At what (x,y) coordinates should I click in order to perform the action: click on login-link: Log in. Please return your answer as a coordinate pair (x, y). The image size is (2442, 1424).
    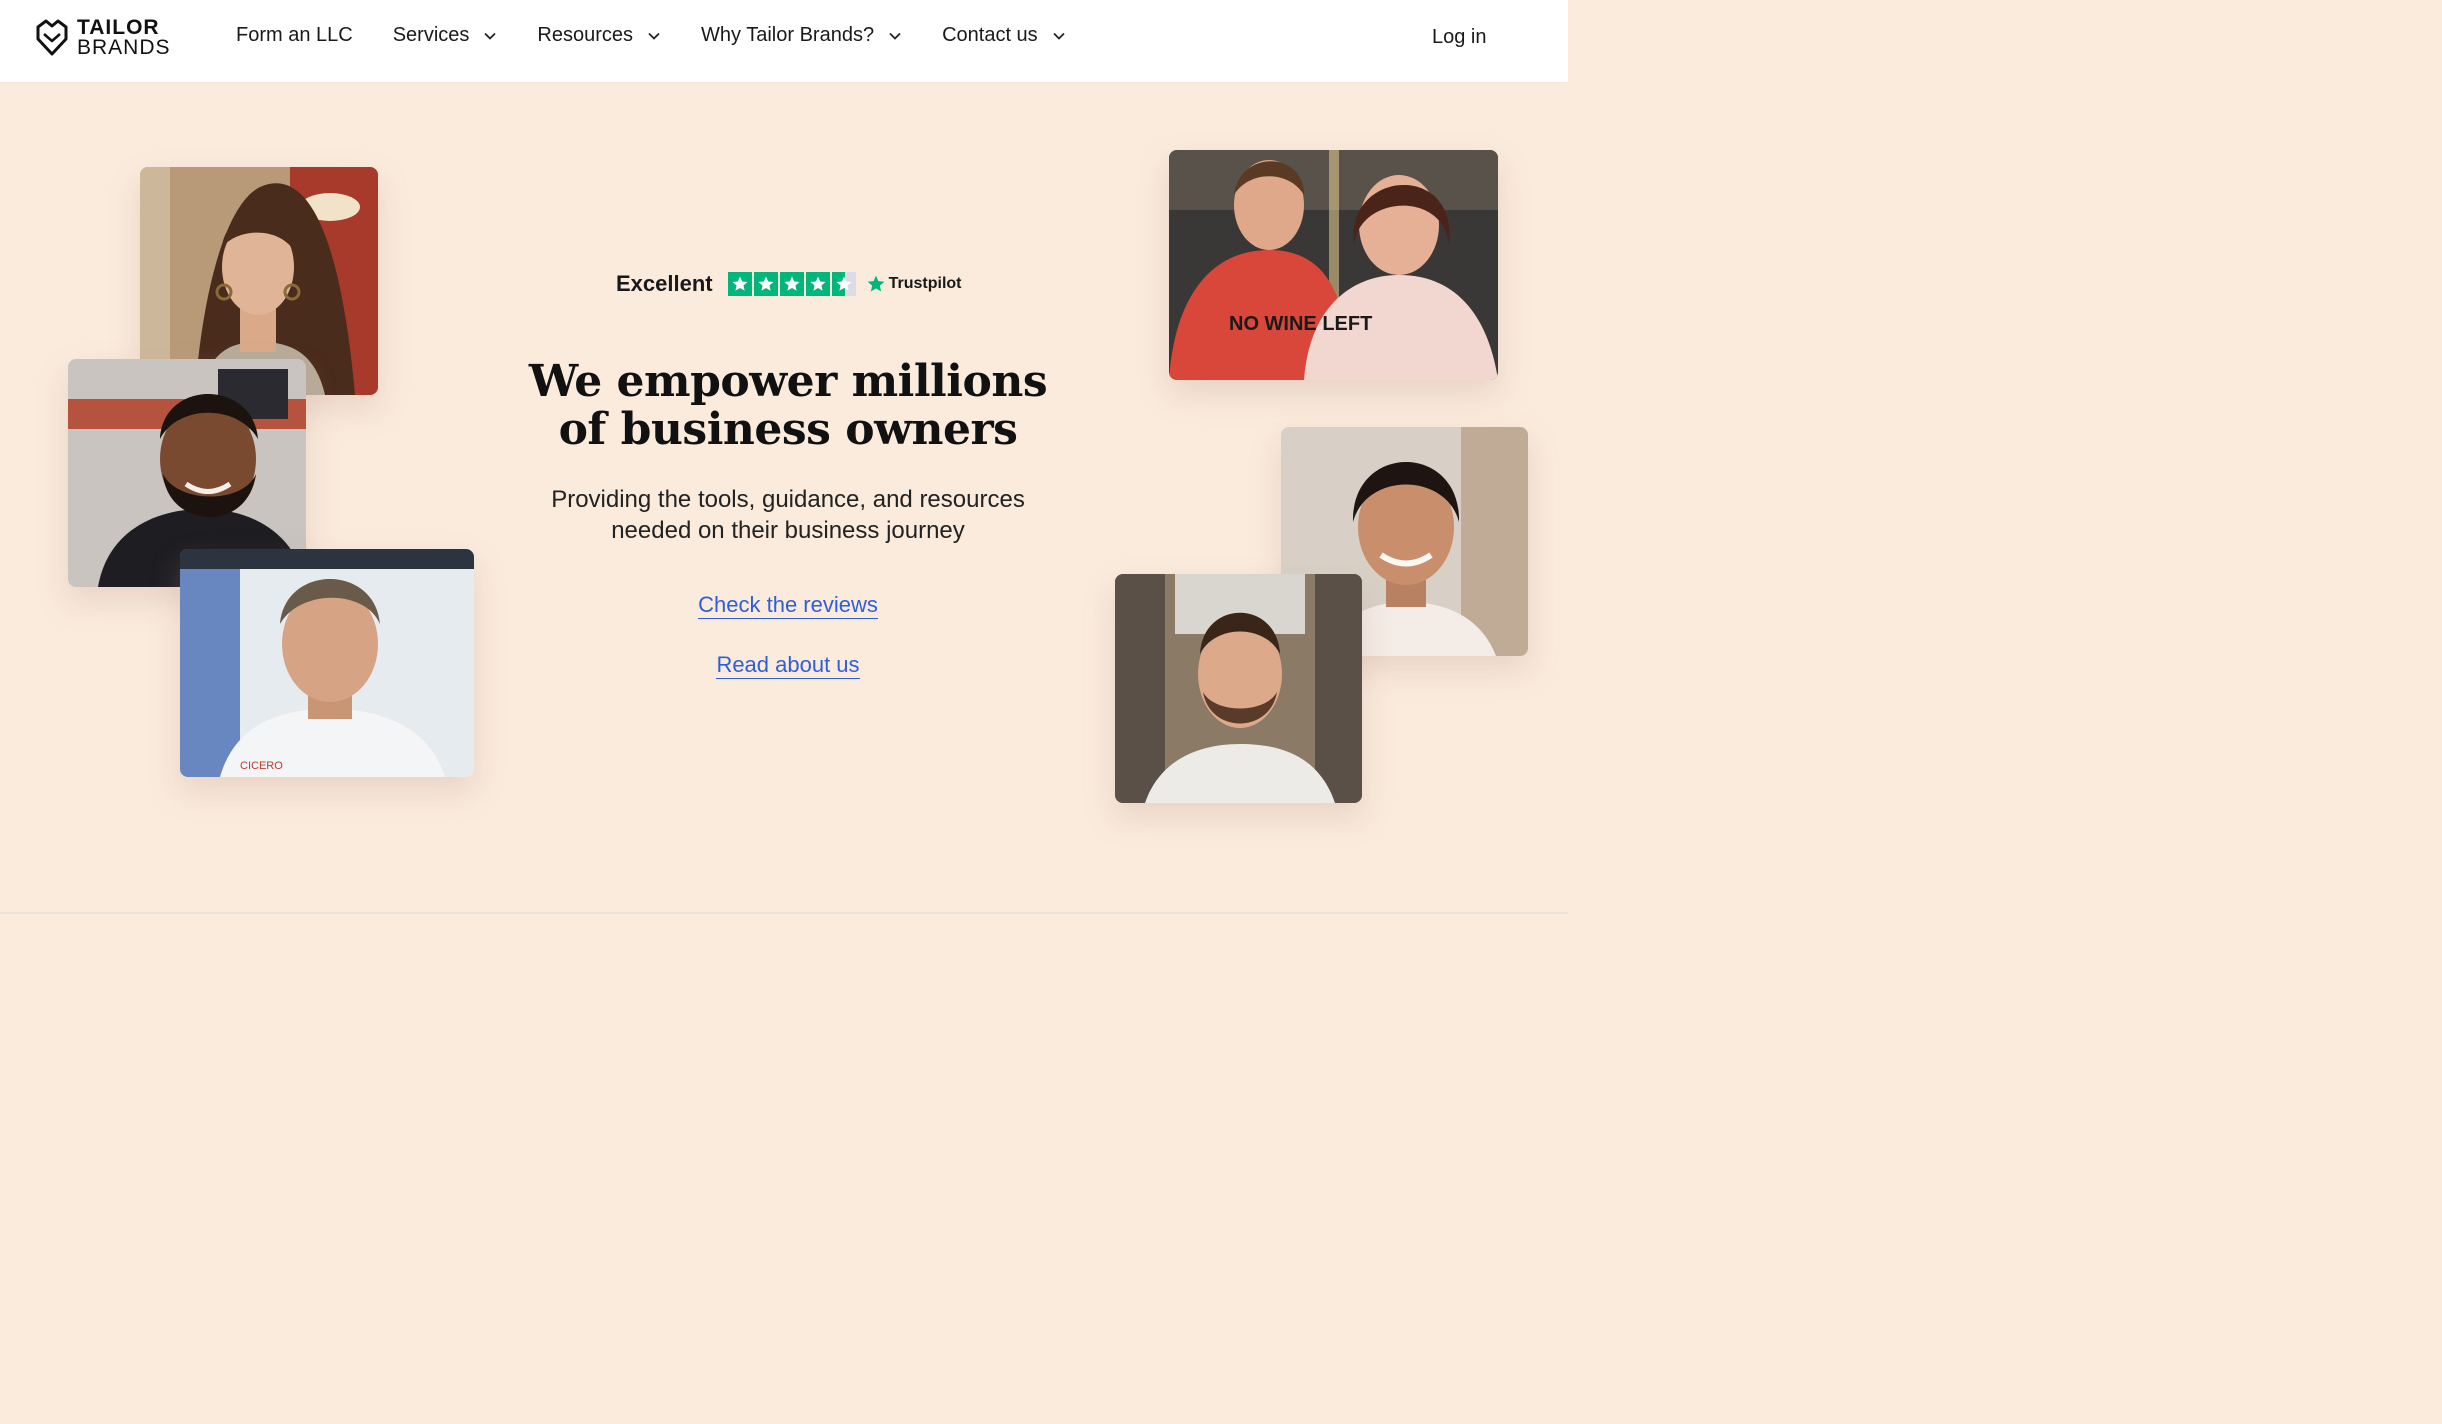
    Looking at the image, I should click on (1459, 37).